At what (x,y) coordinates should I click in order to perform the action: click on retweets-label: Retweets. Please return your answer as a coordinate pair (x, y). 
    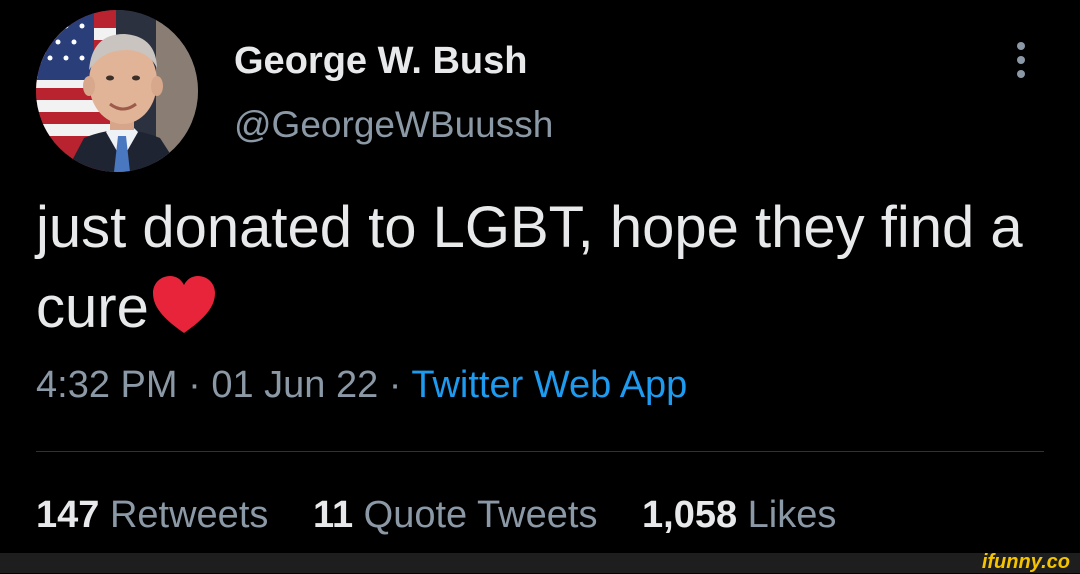
    Looking at the image, I should click on (189, 515).